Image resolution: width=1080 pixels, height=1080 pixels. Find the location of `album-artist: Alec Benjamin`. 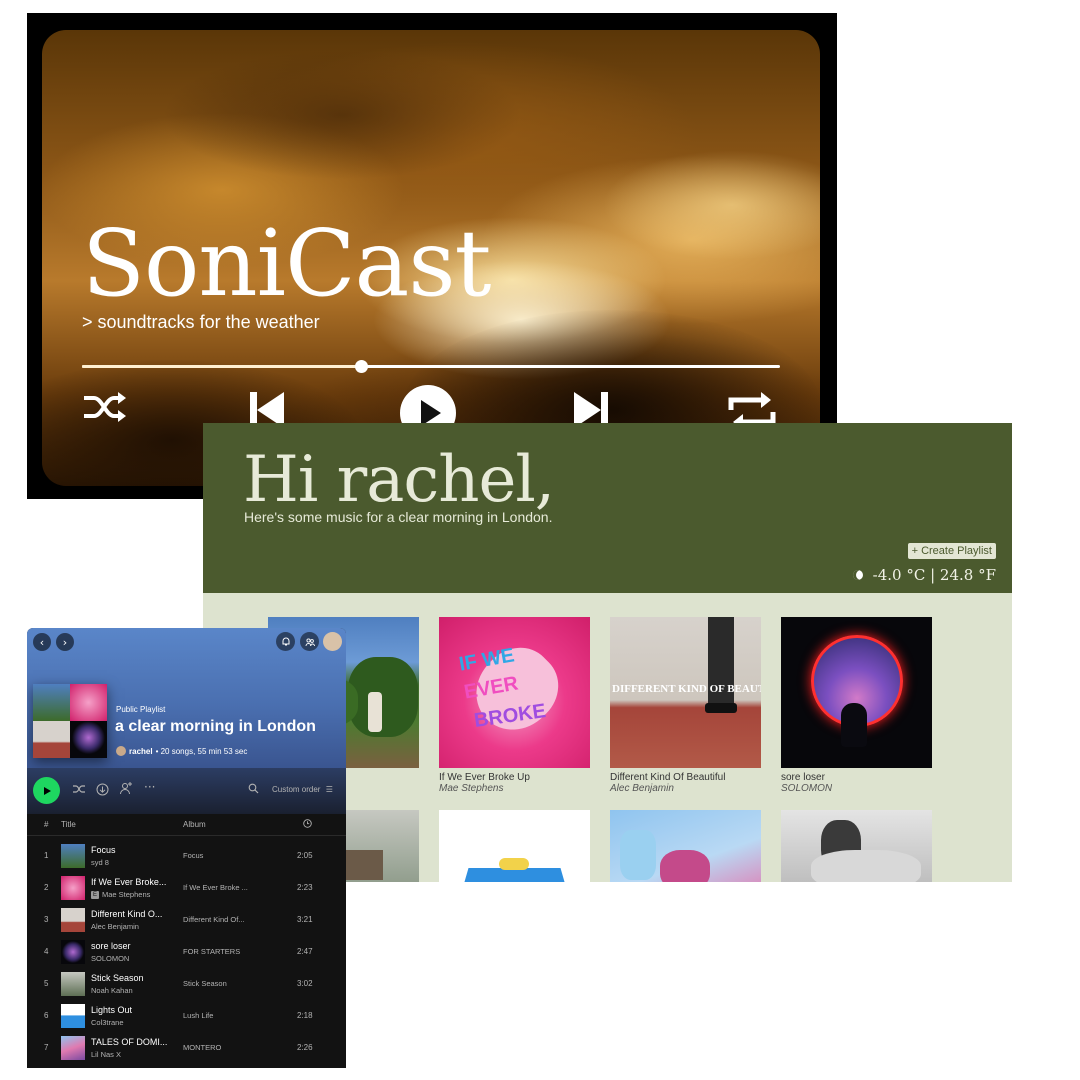

album-artist: Alec Benjamin is located at coordinates (642, 788).